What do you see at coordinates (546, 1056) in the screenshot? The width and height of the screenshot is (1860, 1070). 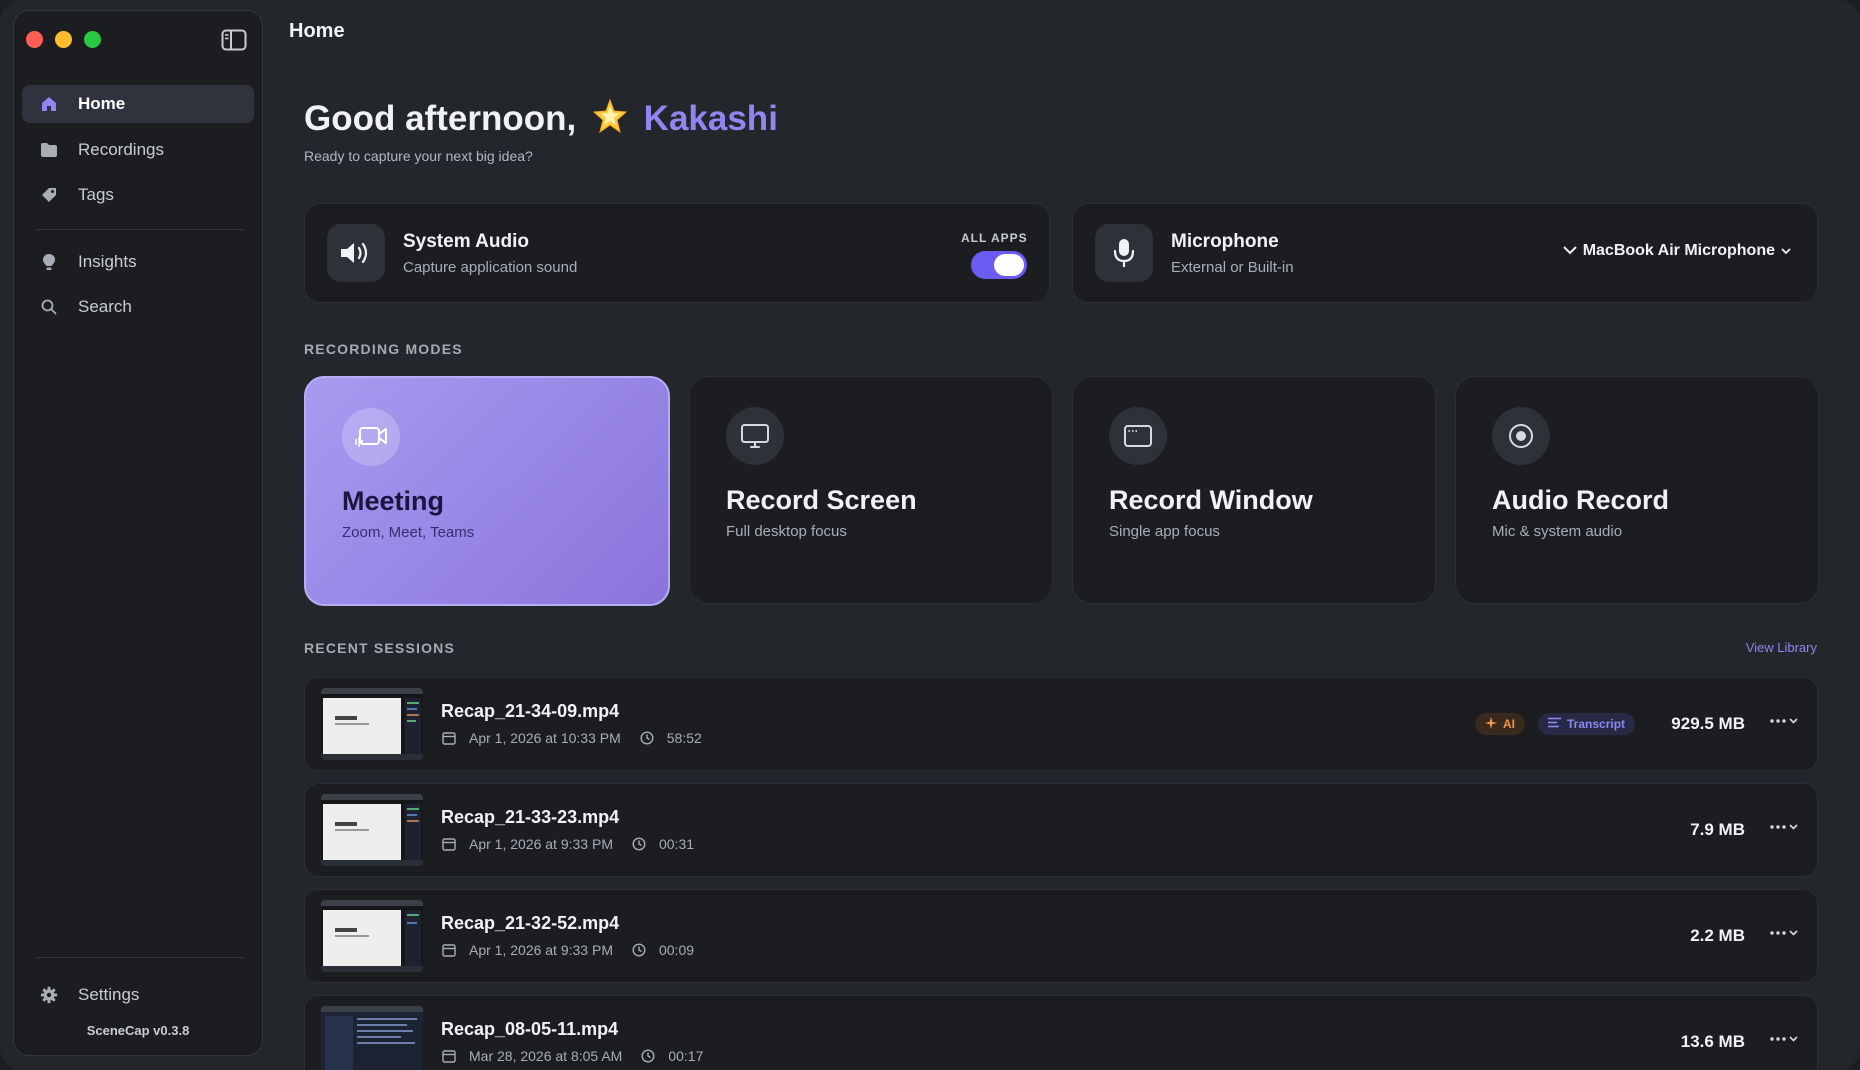 I see `session-date: Mar 28, 2026 at 8:05 AM` at bounding box center [546, 1056].